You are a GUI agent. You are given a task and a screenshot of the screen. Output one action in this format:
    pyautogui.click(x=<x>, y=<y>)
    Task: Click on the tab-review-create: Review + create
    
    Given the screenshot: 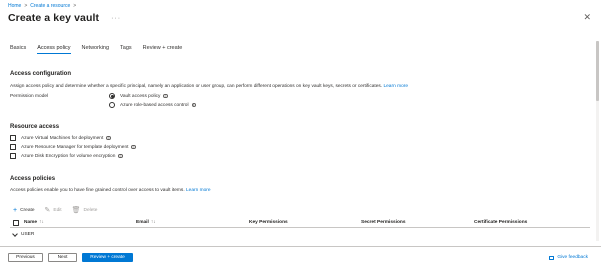 What is the action you would take?
    pyautogui.click(x=163, y=49)
    